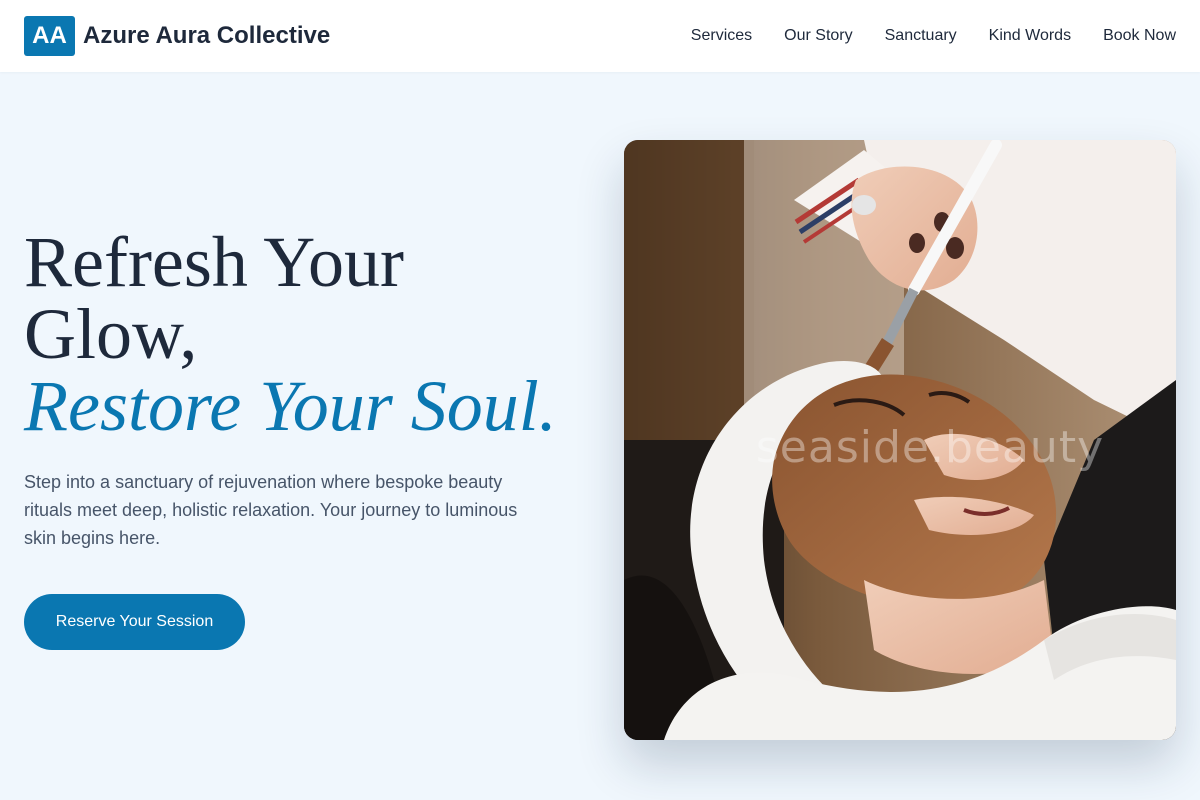  I want to click on logo-badge: AA, so click(49, 36).